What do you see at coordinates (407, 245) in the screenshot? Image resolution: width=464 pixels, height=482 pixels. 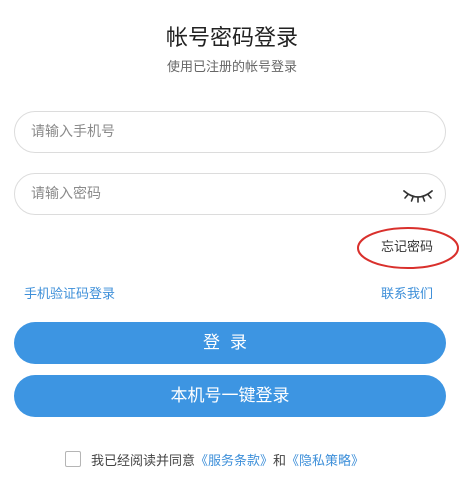 I see `forgot-password-link: 忘记密码` at bounding box center [407, 245].